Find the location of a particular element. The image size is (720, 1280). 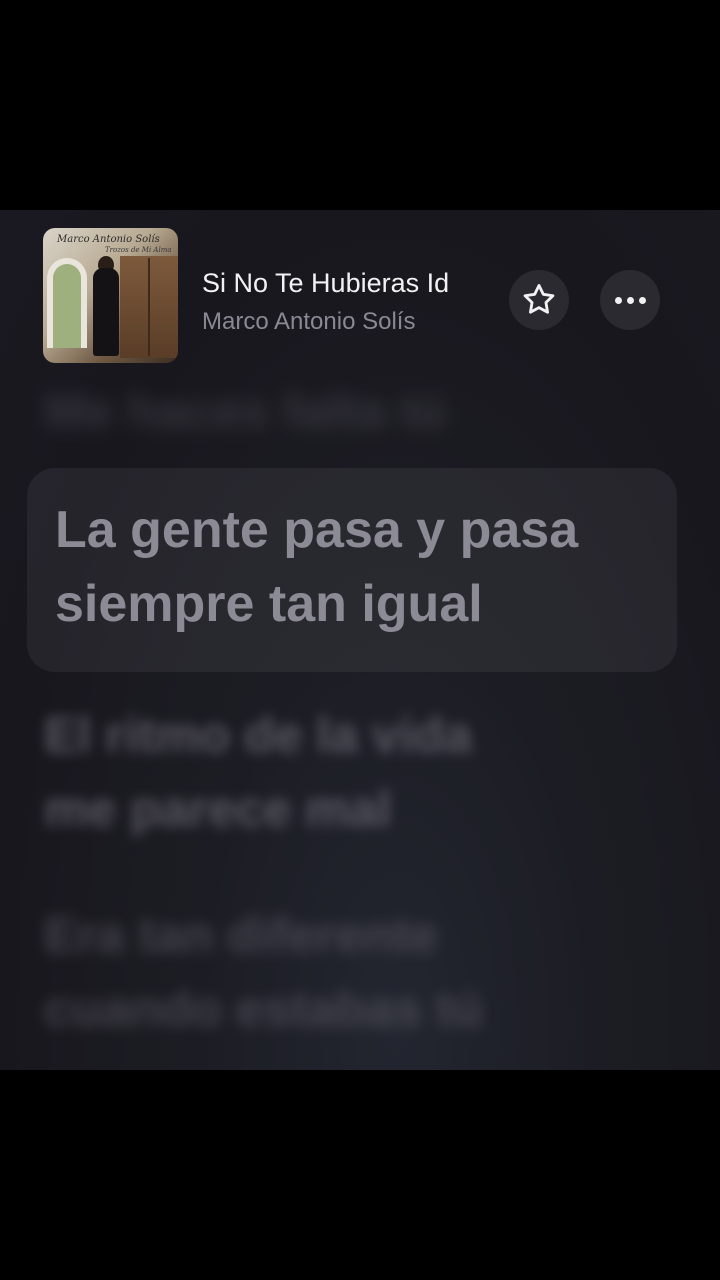

lyric-line-next: El ritmo de la vida me parece mal is located at coordinates (258, 772).